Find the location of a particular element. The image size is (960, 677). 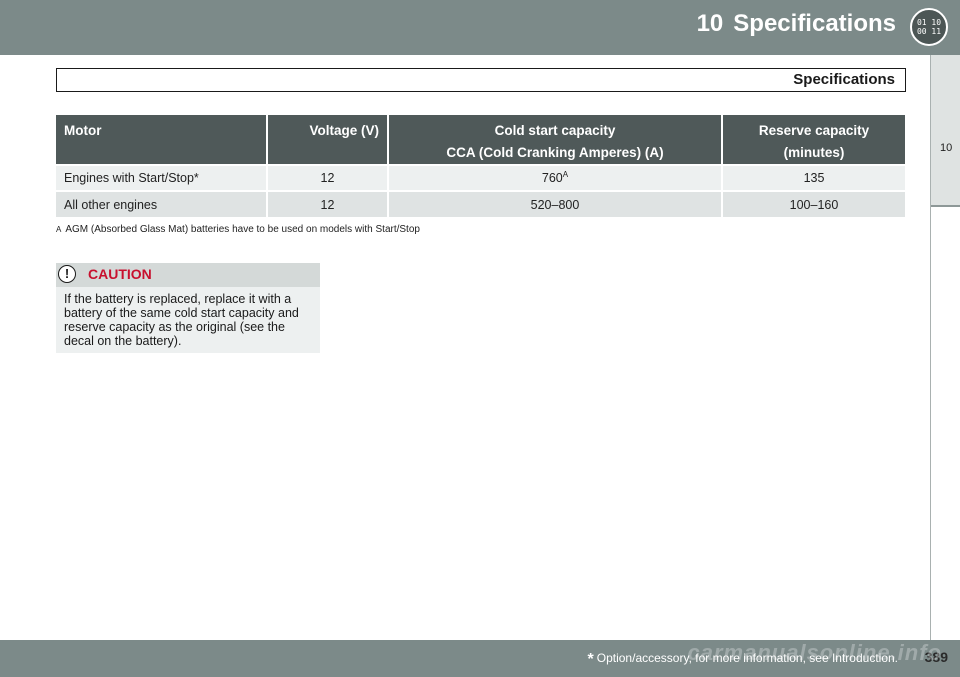

section-header-box: Specifications is located at coordinates (481, 80).